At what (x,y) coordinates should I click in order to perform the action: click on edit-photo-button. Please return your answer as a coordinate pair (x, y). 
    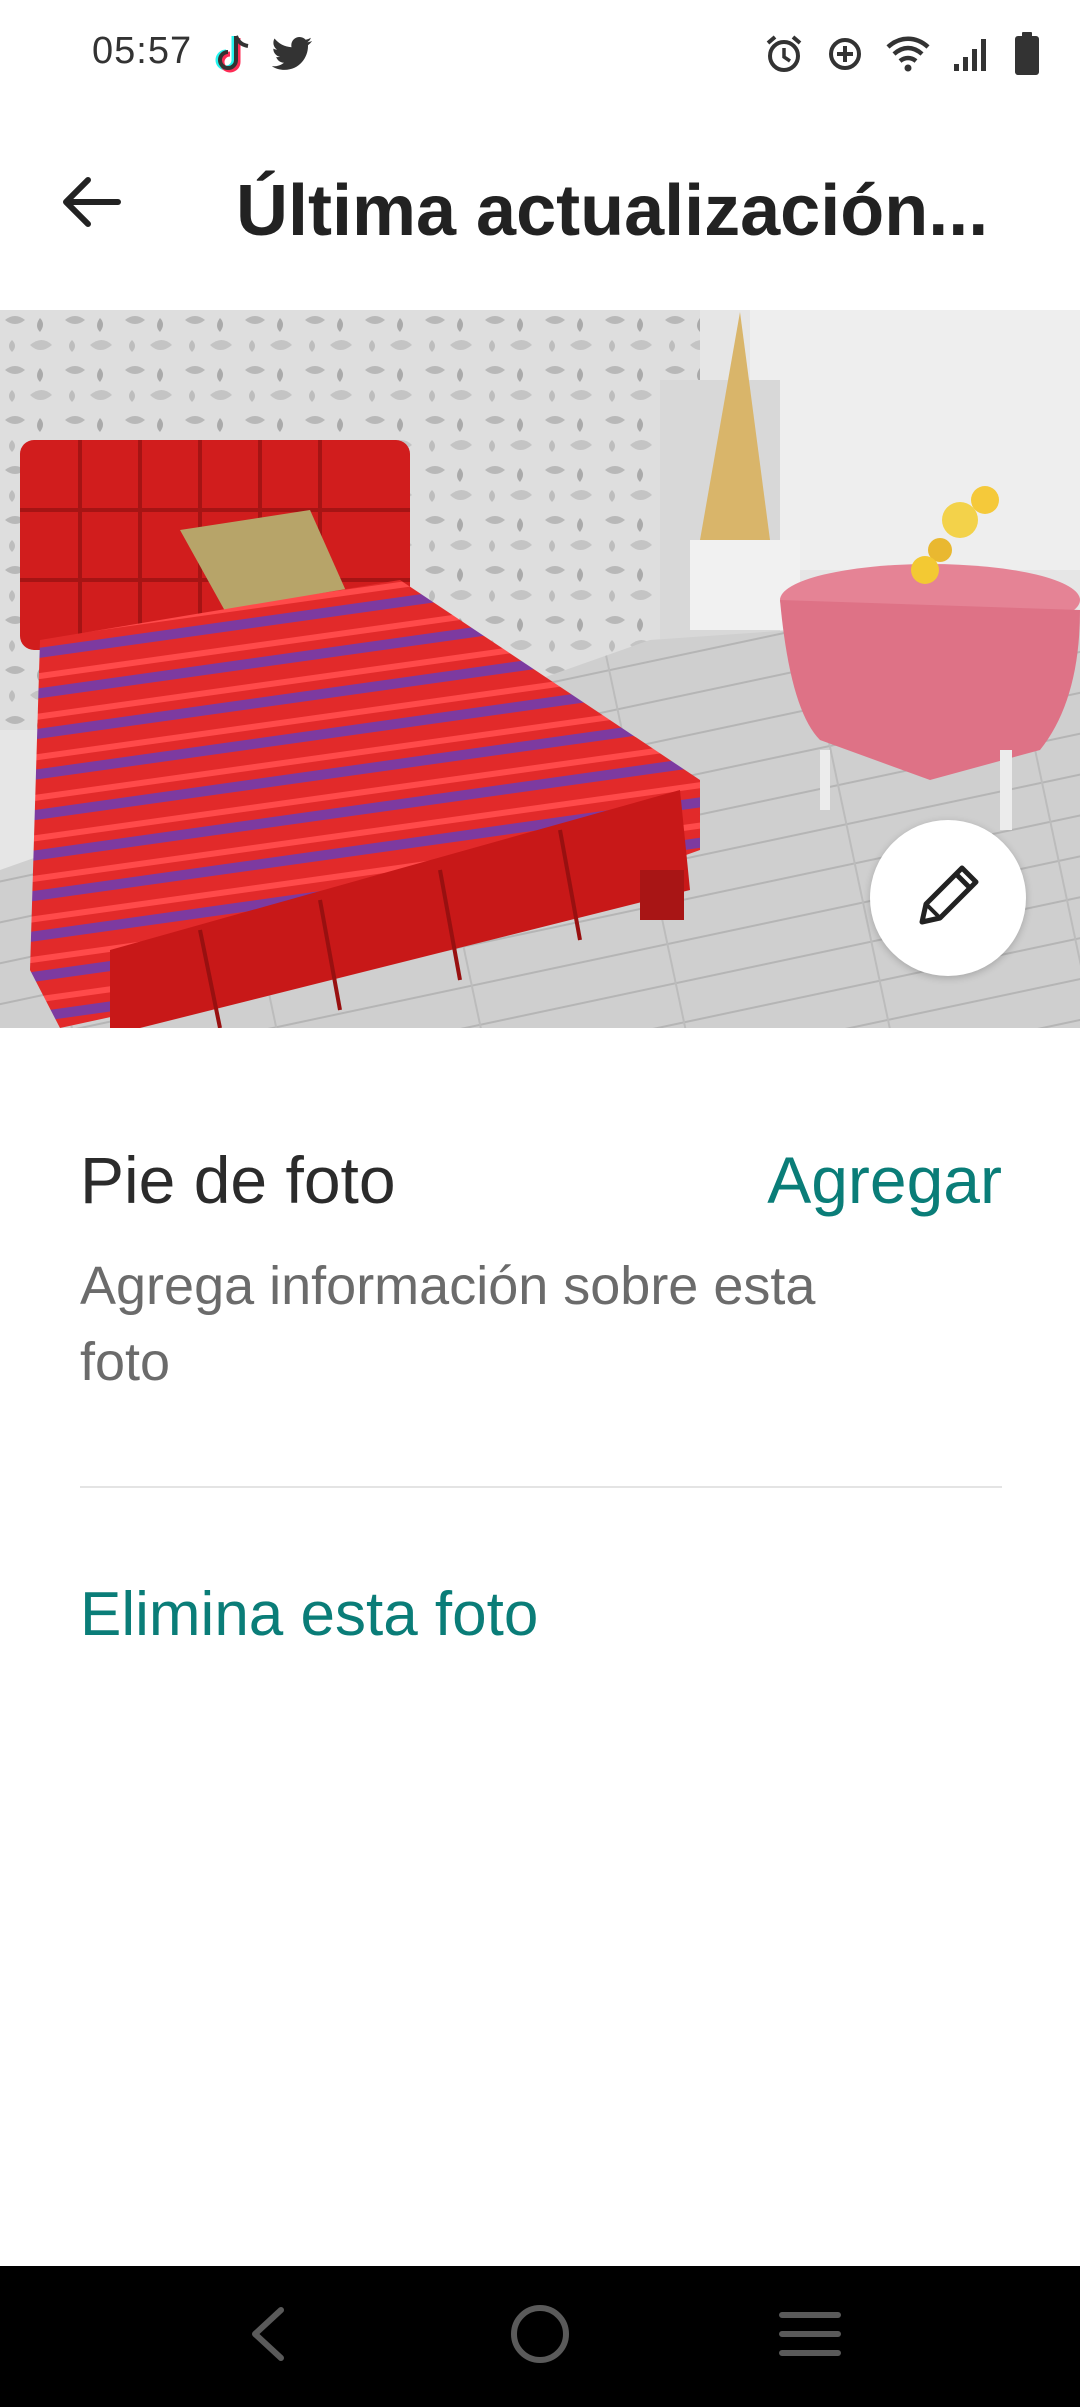
    Looking at the image, I should click on (948, 898).